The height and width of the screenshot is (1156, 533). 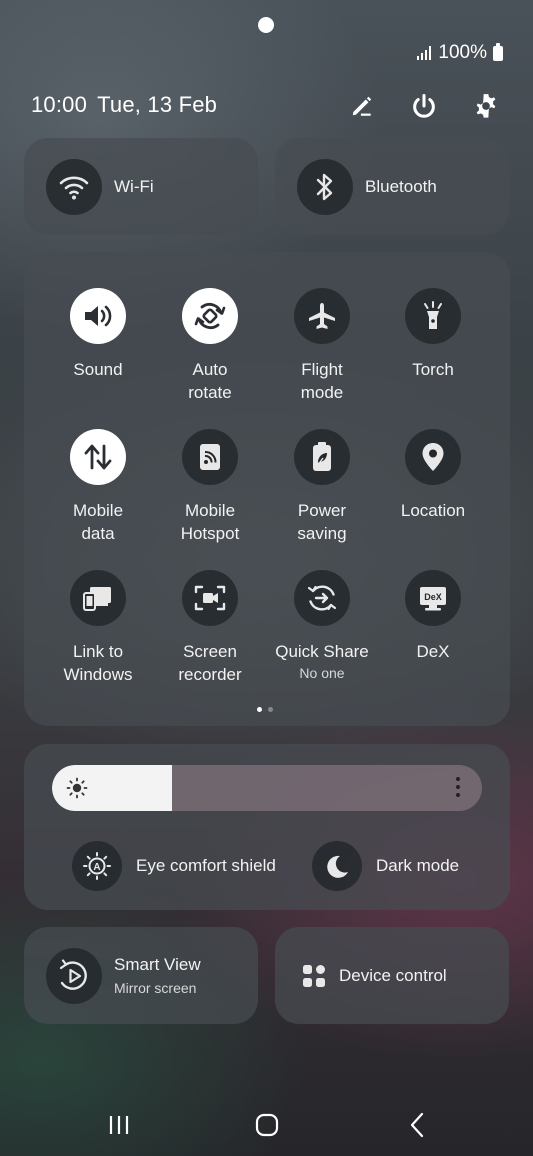 What do you see at coordinates (134, 186) in the screenshot?
I see `wifi-label: Wi-Fi` at bounding box center [134, 186].